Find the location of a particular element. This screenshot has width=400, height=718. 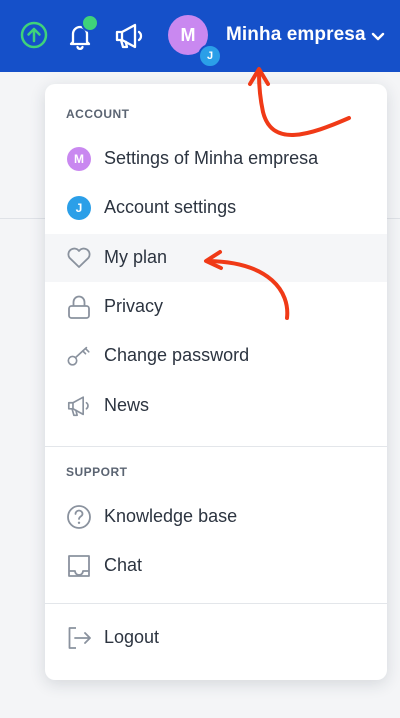

top-bar: M J Minha empresa is located at coordinates (200, 36).